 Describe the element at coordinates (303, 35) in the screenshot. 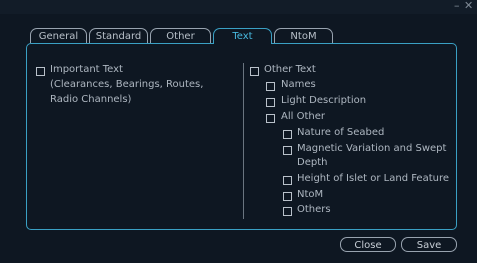

I see `tab-ntom: NtoM` at that location.